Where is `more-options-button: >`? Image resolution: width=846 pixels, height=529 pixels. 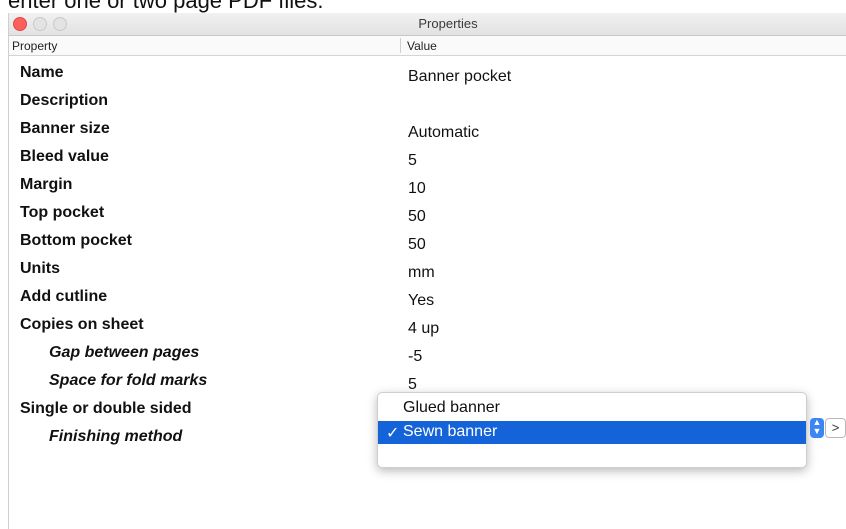
more-options-button: > is located at coordinates (835, 428).